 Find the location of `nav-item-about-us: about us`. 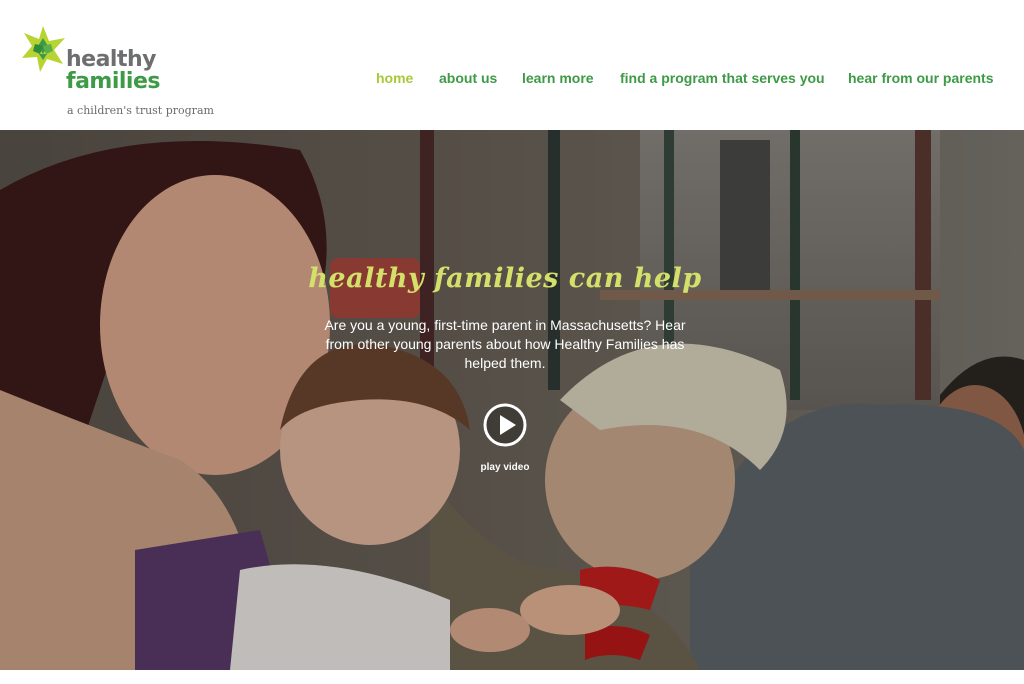

nav-item-about-us: about us is located at coordinates (468, 78).